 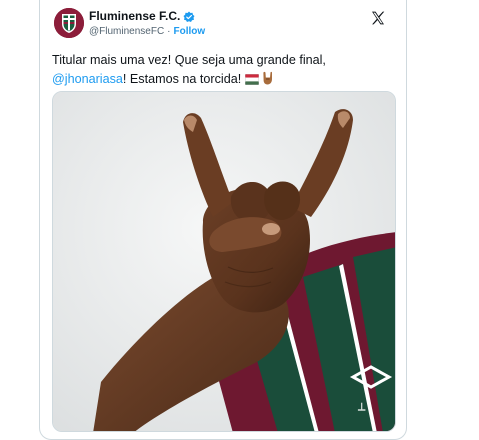 What do you see at coordinates (87, 79) in the screenshot?
I see `mention-link: @jhonariasa` at bounding box center [87, 79].